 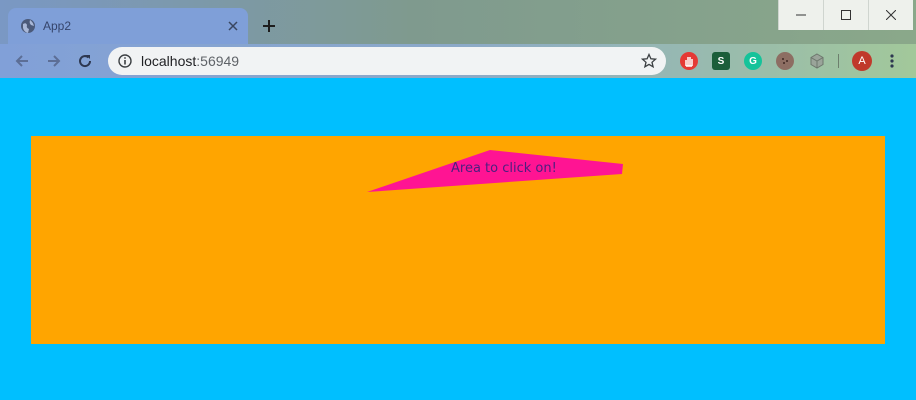 I want to click on avatar: A, so click(x=862, y=61).